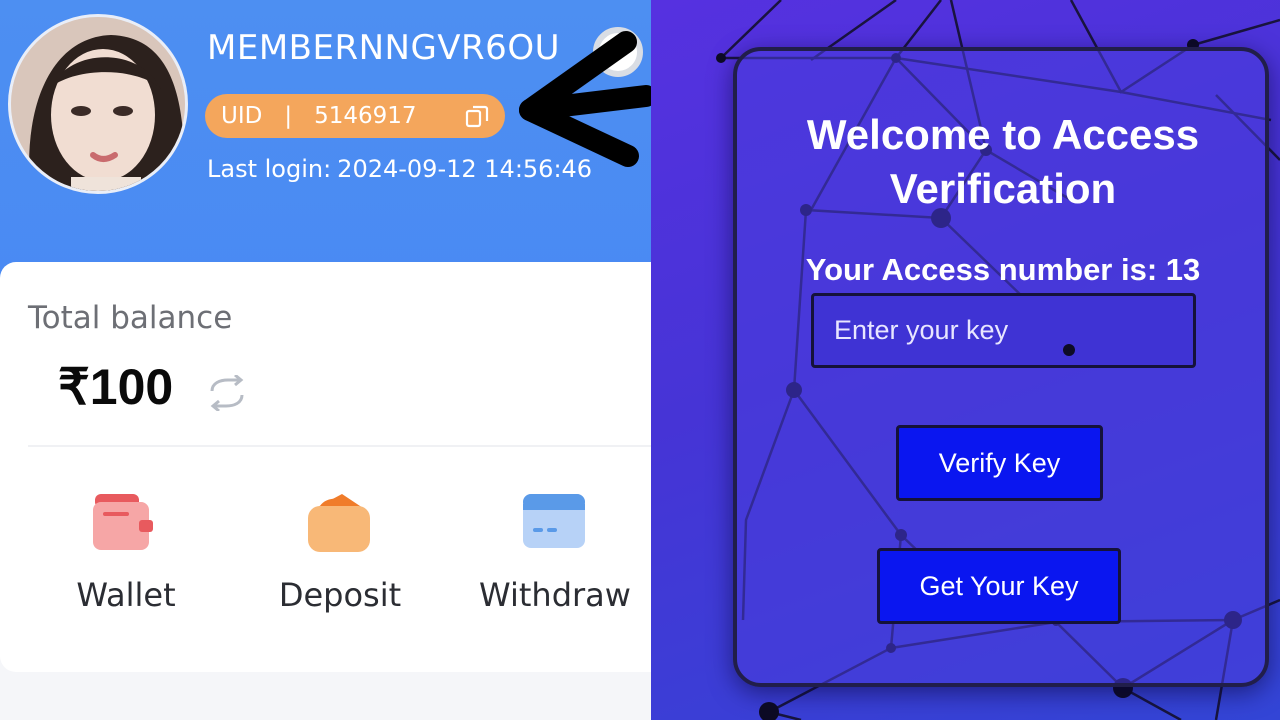  Describe the element at coordinates (339, 446) in the screenshot. I see `divider` at that location.